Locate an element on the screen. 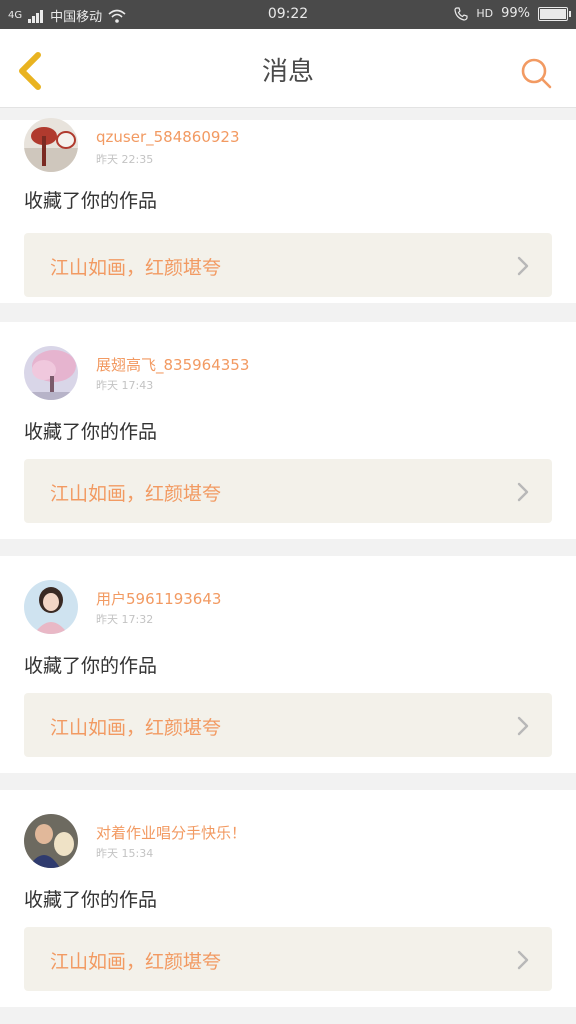 This screenshot has height=1024, width=576. message-time: 昨天 17:43 is located at coordinates (125, 385).